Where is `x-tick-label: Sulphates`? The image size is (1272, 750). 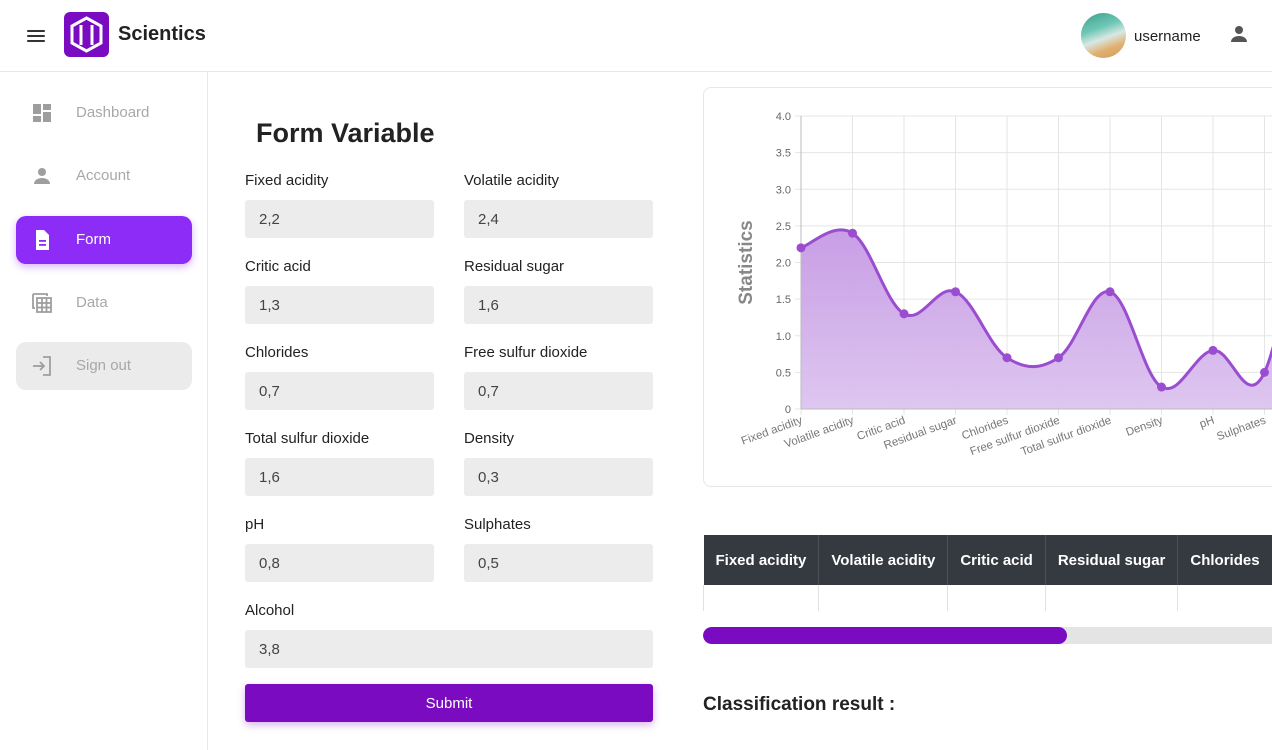 x-tick-label: Sulphates is located at coordinates (1241, 428).